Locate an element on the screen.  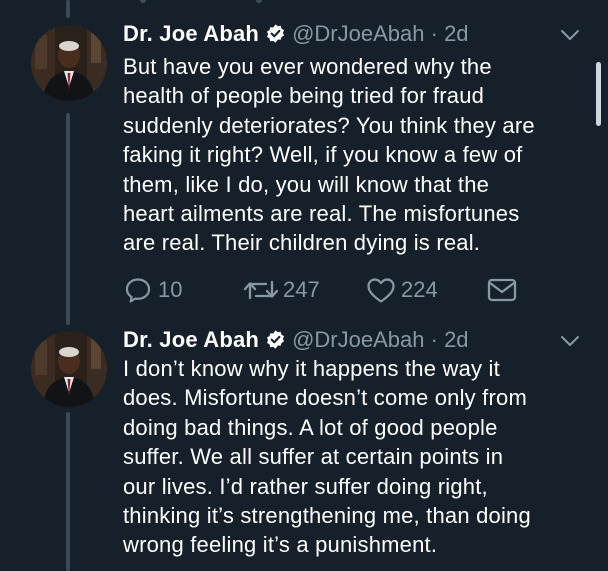
tweet-text-line: I don’t know why it happens the way it is located at coordinates (311, 368).